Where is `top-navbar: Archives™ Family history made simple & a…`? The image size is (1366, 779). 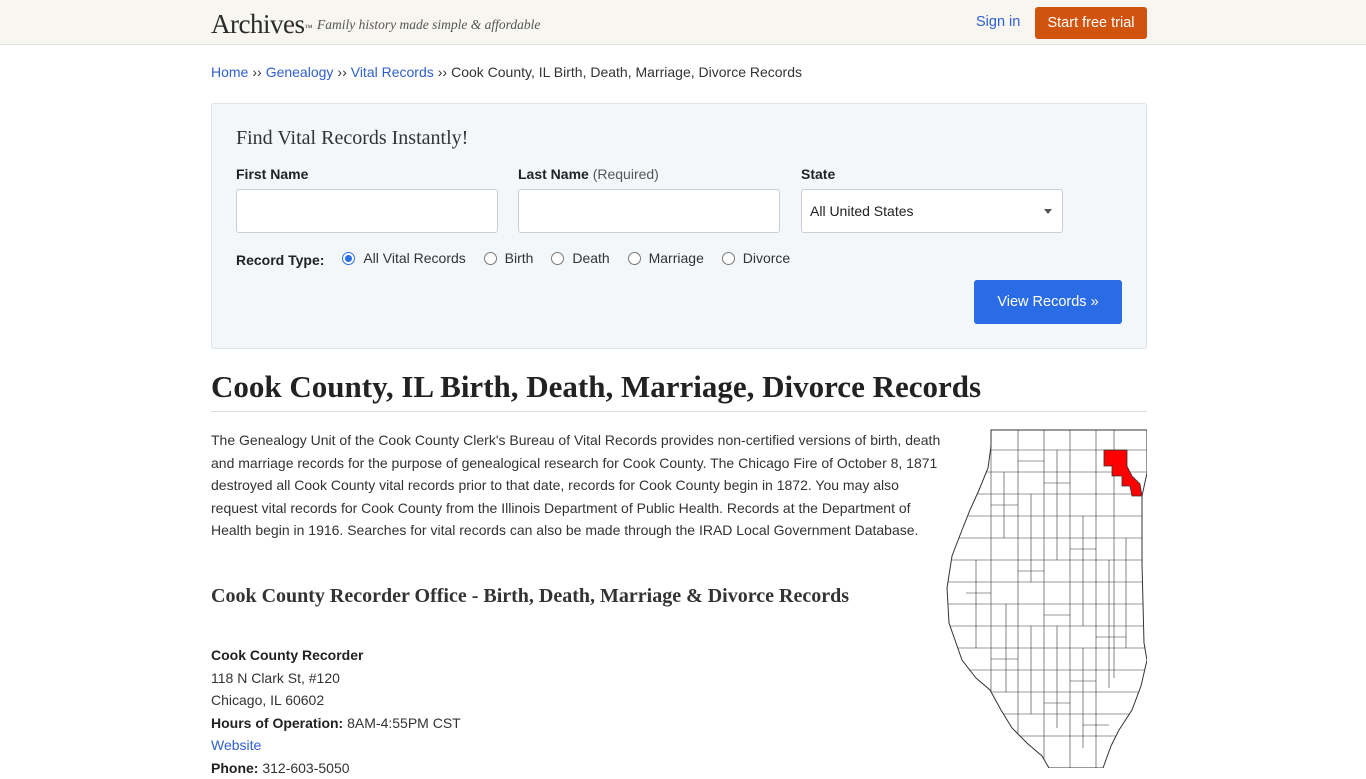 top-navbar: Archives™ Family history made simple & a… is located at coordinates (683, 22).